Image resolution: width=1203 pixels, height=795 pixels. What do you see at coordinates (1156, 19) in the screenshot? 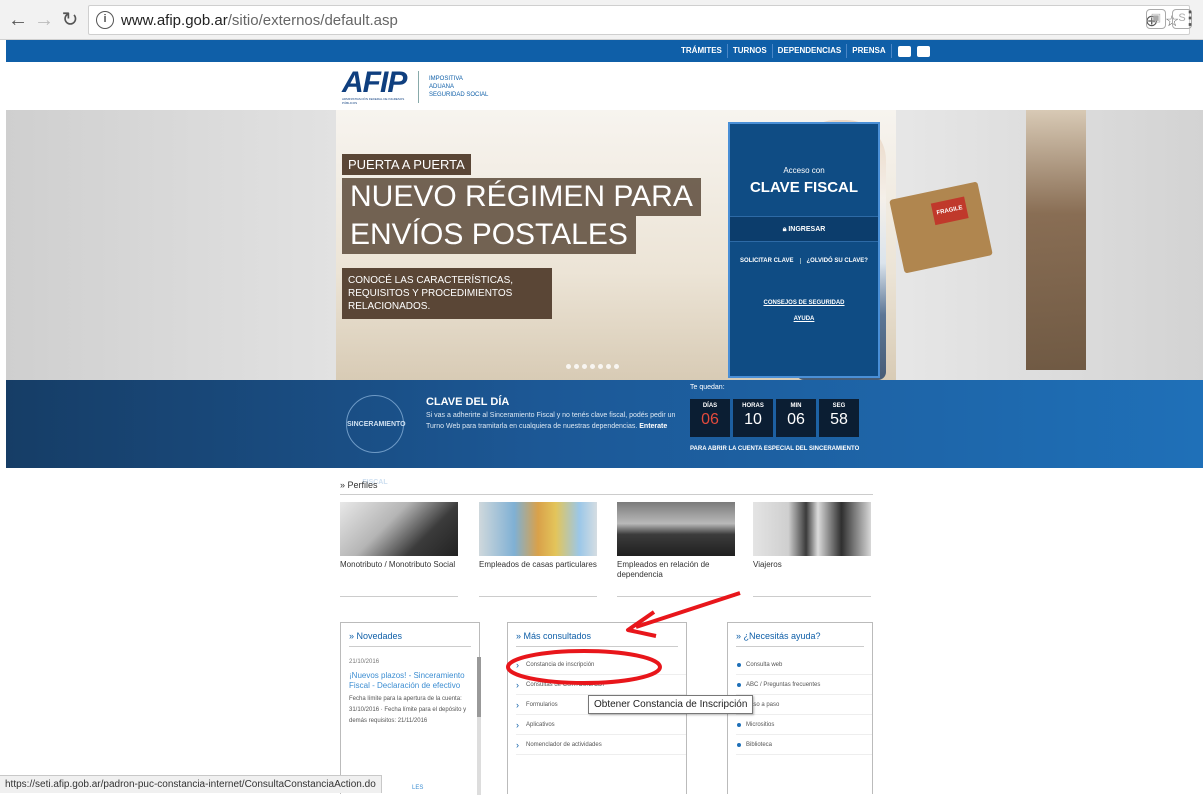
I see `extension-icon: ▣` at bounding box center [1156, 19].